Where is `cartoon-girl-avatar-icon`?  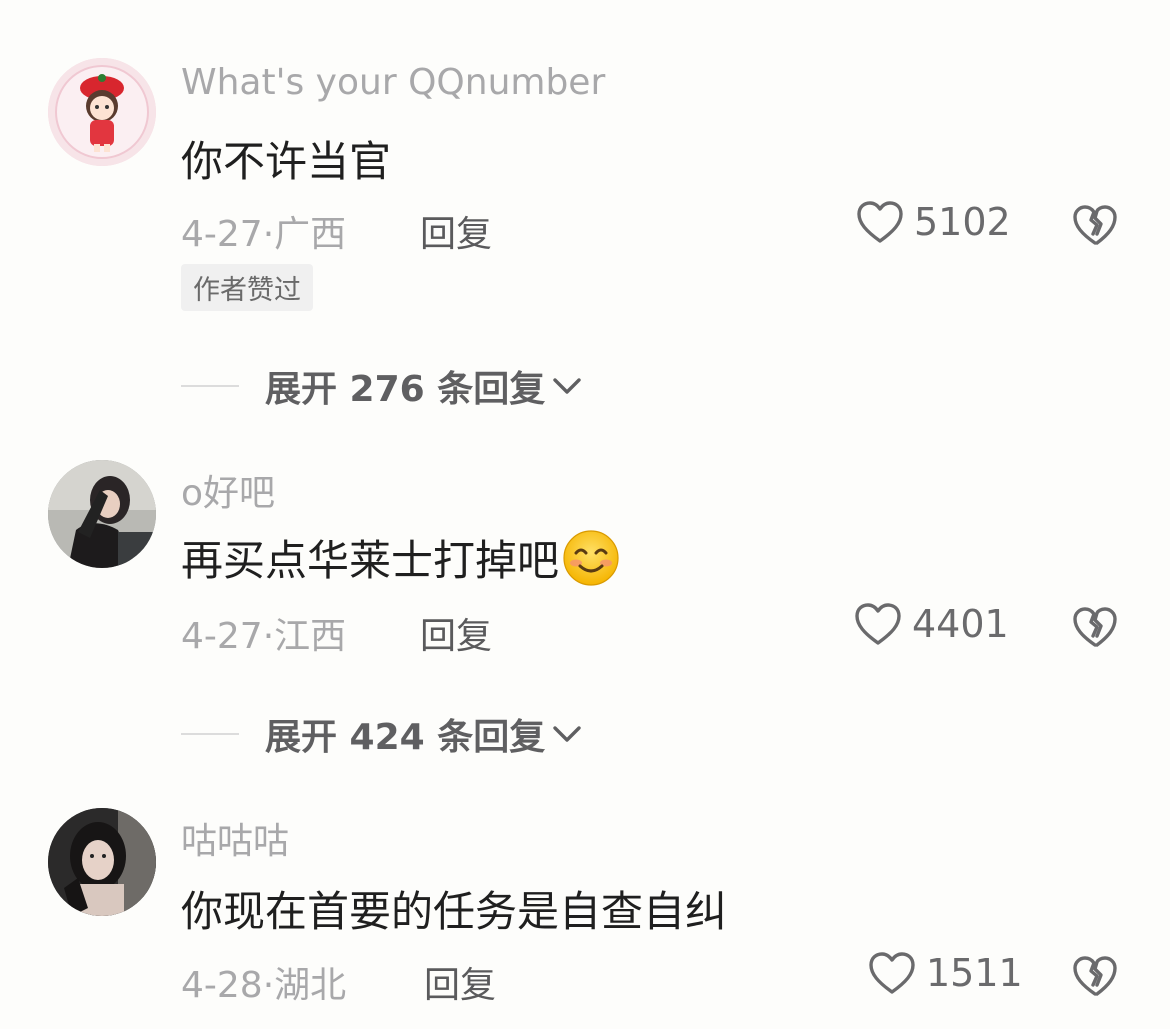
cartoon-girl-avatar-icon is located at coordinates (102, 112).